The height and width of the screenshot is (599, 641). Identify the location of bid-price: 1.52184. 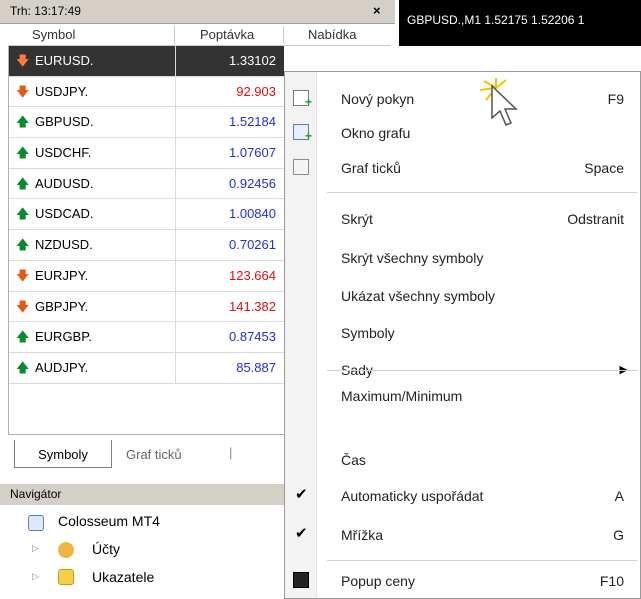
(252, 122).